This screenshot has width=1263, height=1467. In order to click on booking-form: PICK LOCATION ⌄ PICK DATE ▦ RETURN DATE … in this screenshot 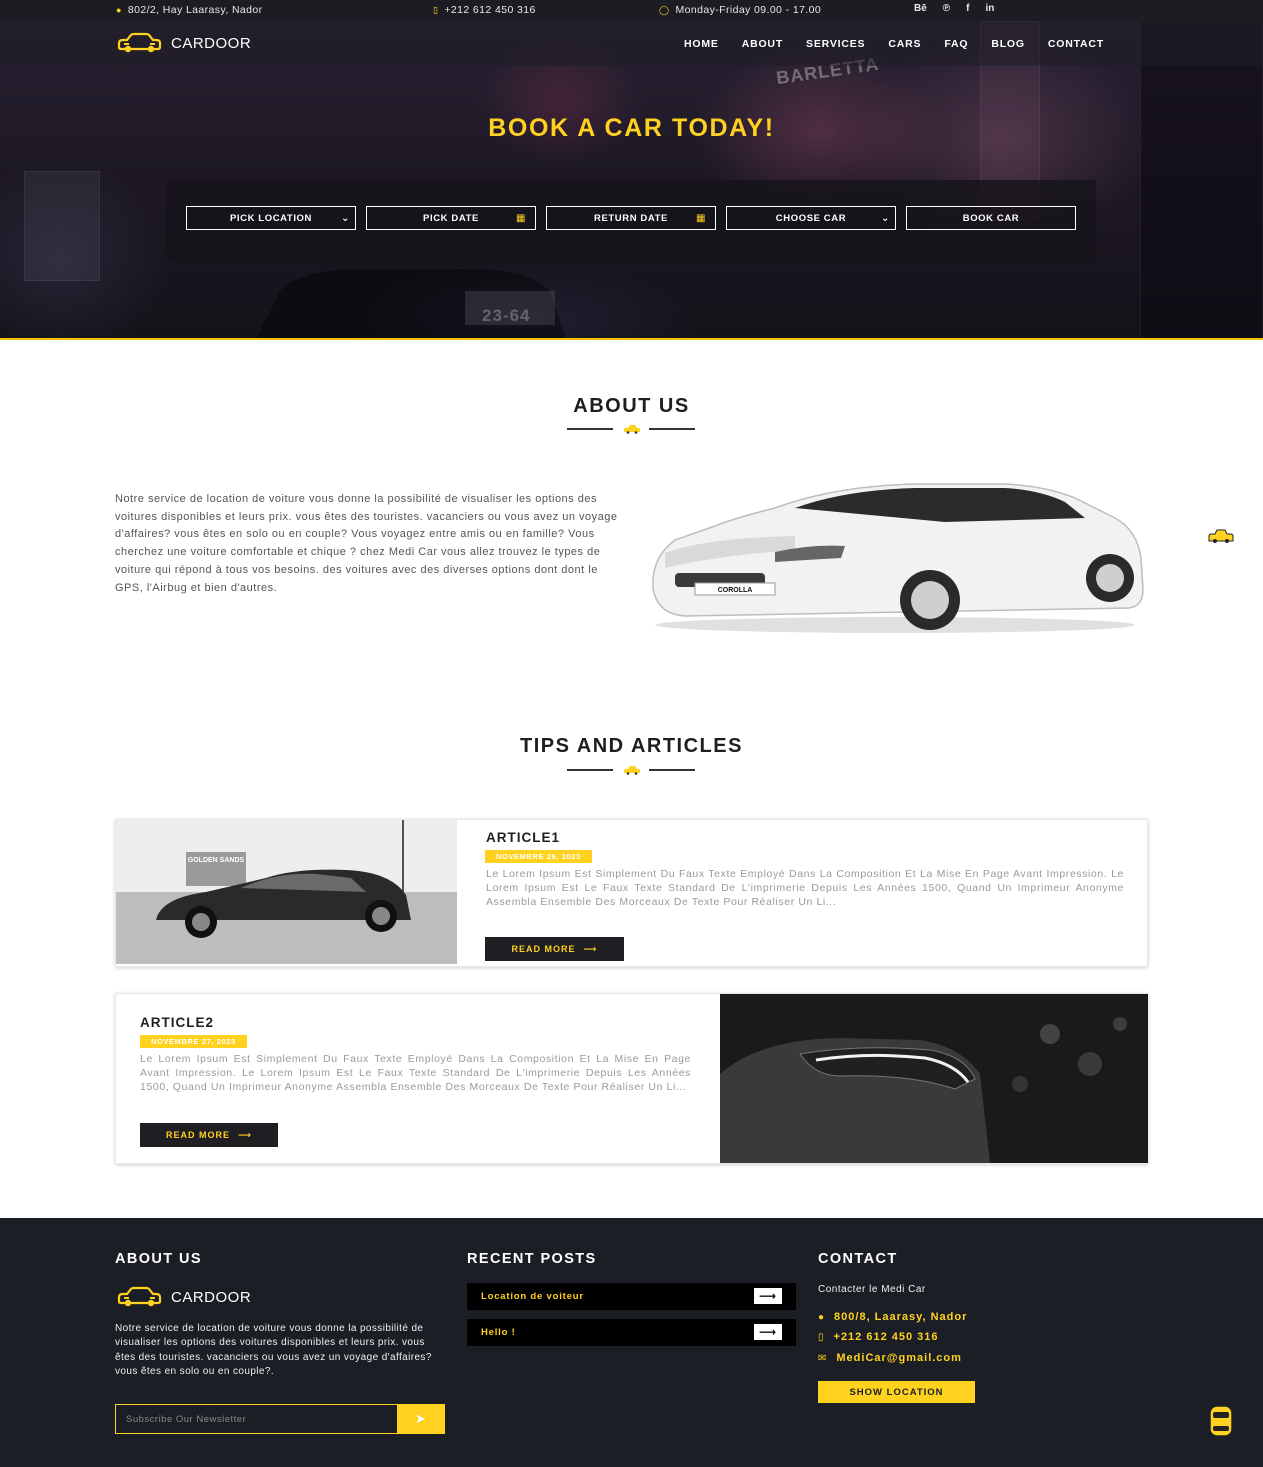, I will do `click(631, 219)`.